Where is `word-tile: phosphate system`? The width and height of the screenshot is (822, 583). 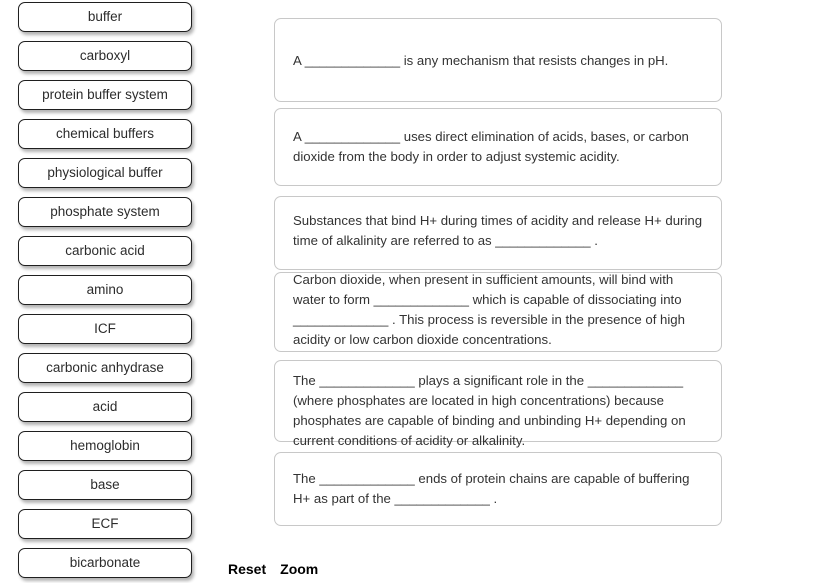 word-tile: phosphate system is located at coordinates (105, 212).